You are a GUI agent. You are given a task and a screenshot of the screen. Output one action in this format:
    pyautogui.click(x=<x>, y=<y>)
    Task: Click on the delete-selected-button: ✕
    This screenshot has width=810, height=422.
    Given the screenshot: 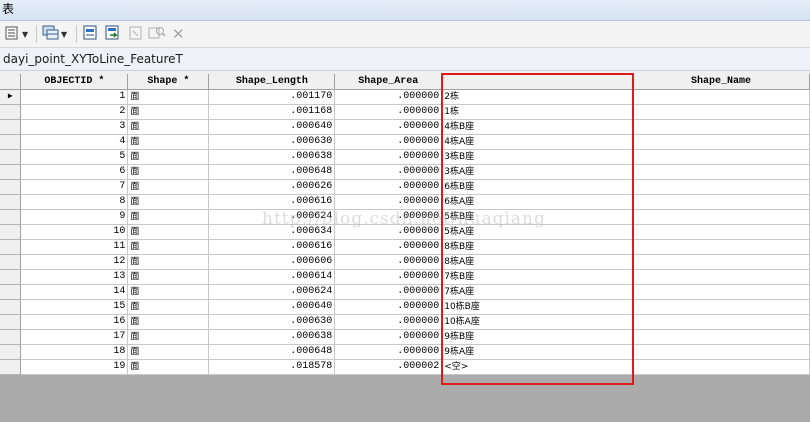 What is the action you would take?
    pyautogui.click(x=178, y=34)
    